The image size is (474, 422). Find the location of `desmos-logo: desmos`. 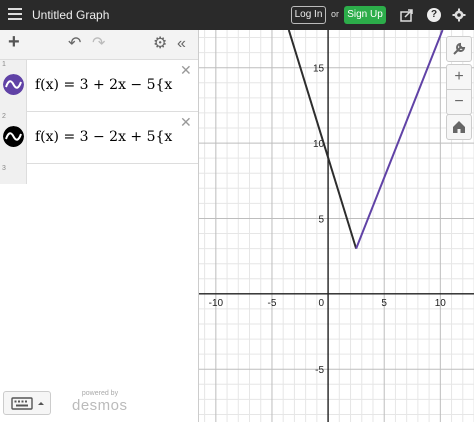

desmos-logo: desmos is located at coordinates (100, 405).